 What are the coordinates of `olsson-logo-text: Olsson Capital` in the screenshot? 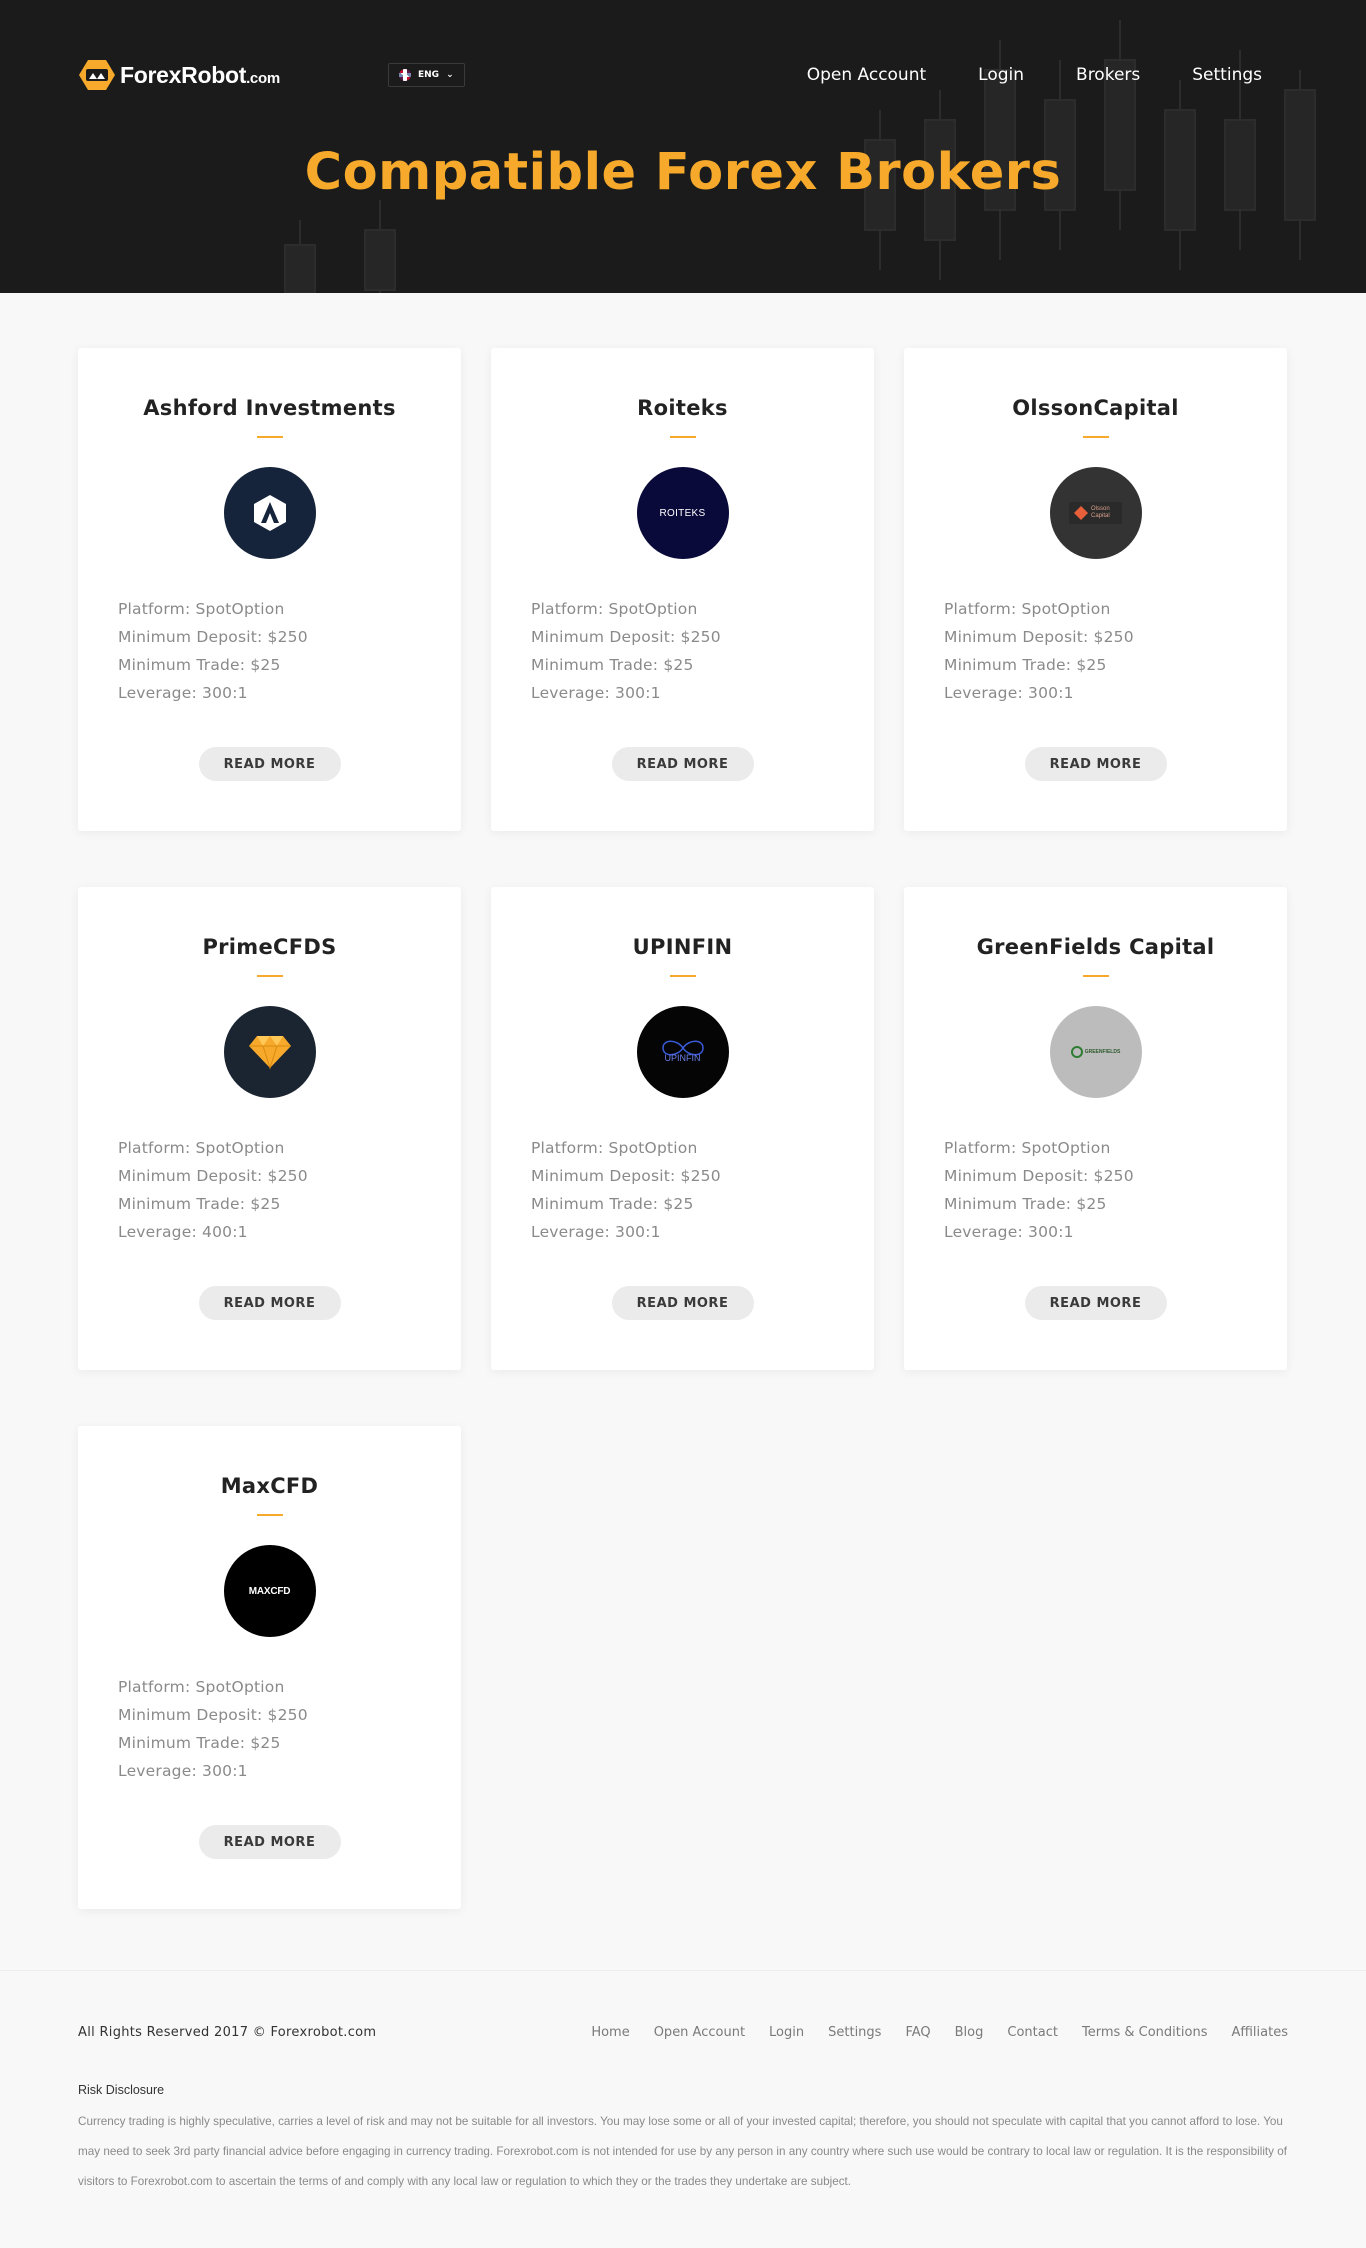 It's located at (1100, 512).